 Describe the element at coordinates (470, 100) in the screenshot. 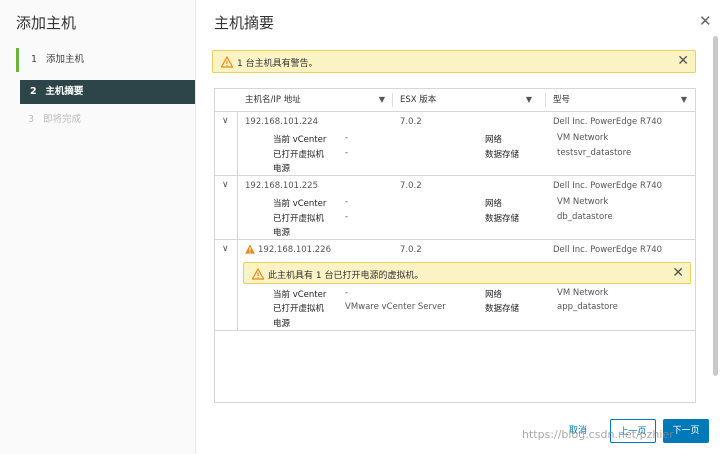

I see `column-header-esx-version: ESX 版本 ▼` at that location.